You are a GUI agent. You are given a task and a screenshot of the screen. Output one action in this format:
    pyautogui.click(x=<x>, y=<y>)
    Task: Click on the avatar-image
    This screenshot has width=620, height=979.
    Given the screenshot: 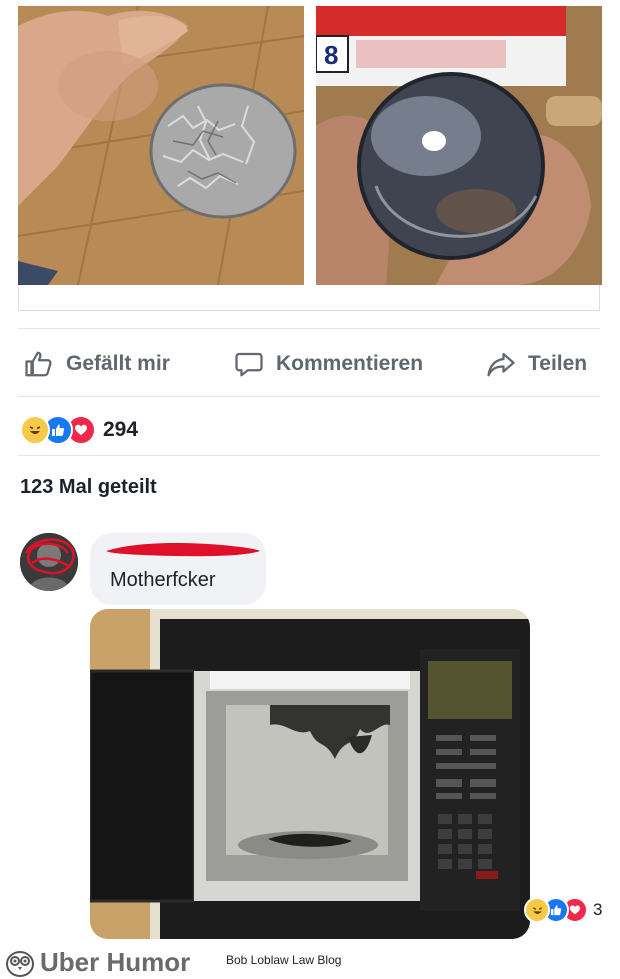 What is the action you would take?
    pyautogui.click(x=49, y=562)
    